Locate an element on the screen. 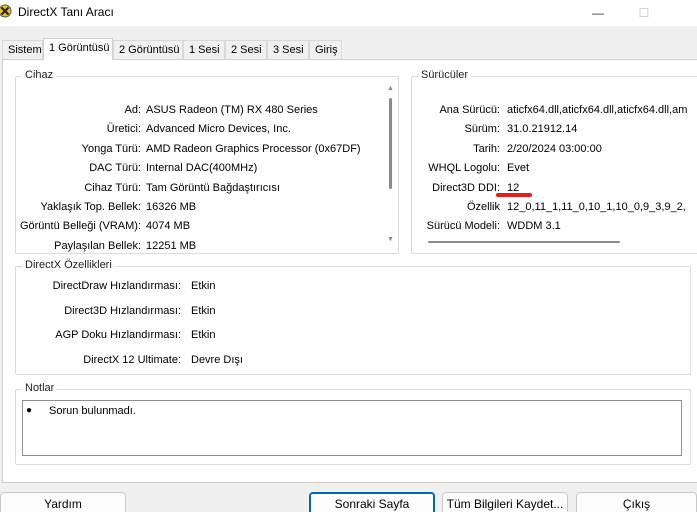  tab-display-2: 2 Görüntüsü is located at coordinates (148, 50).